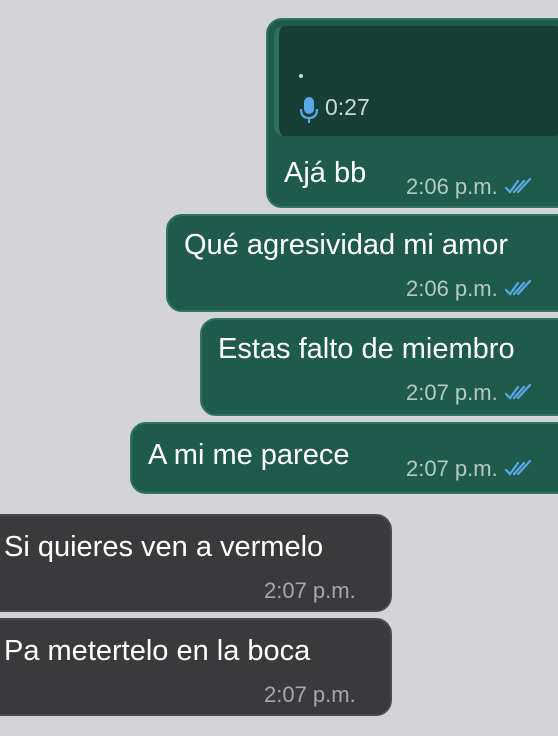  Describe the element at coordinates (416, 81) in the screenshot. I see `quoted-voice-note: 0:27` at that location.